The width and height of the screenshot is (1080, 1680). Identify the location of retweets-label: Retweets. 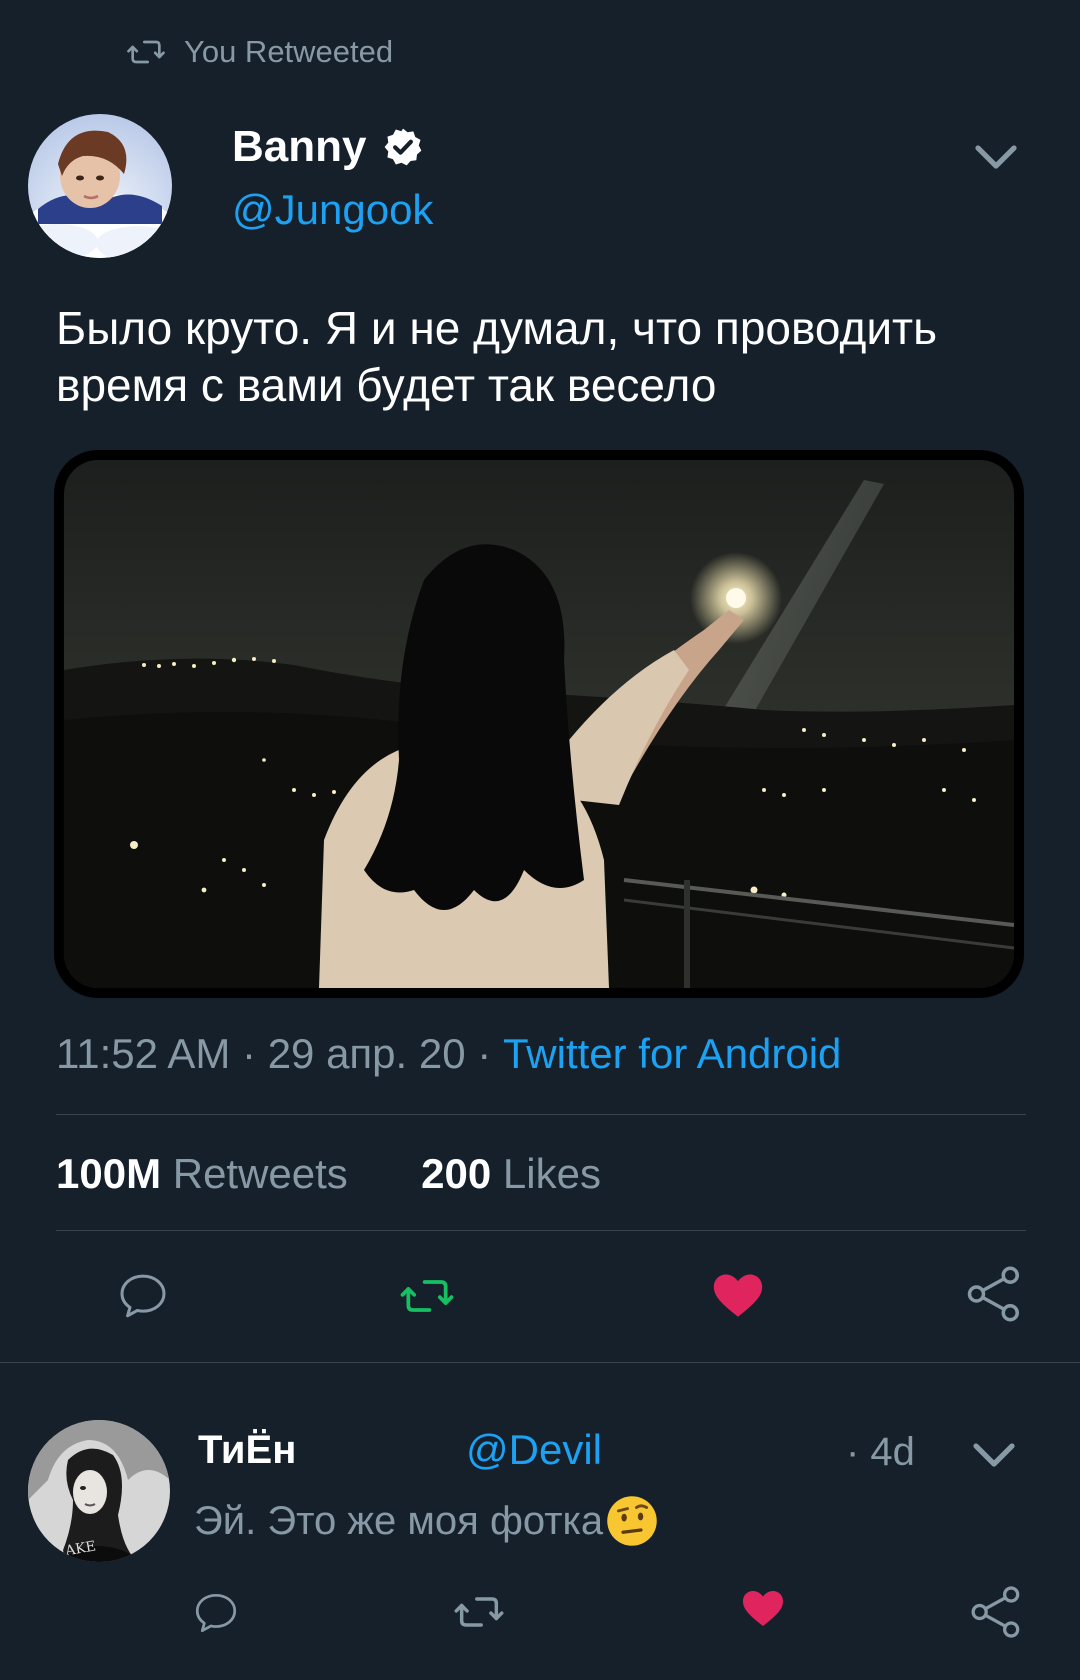
(260, 1173).